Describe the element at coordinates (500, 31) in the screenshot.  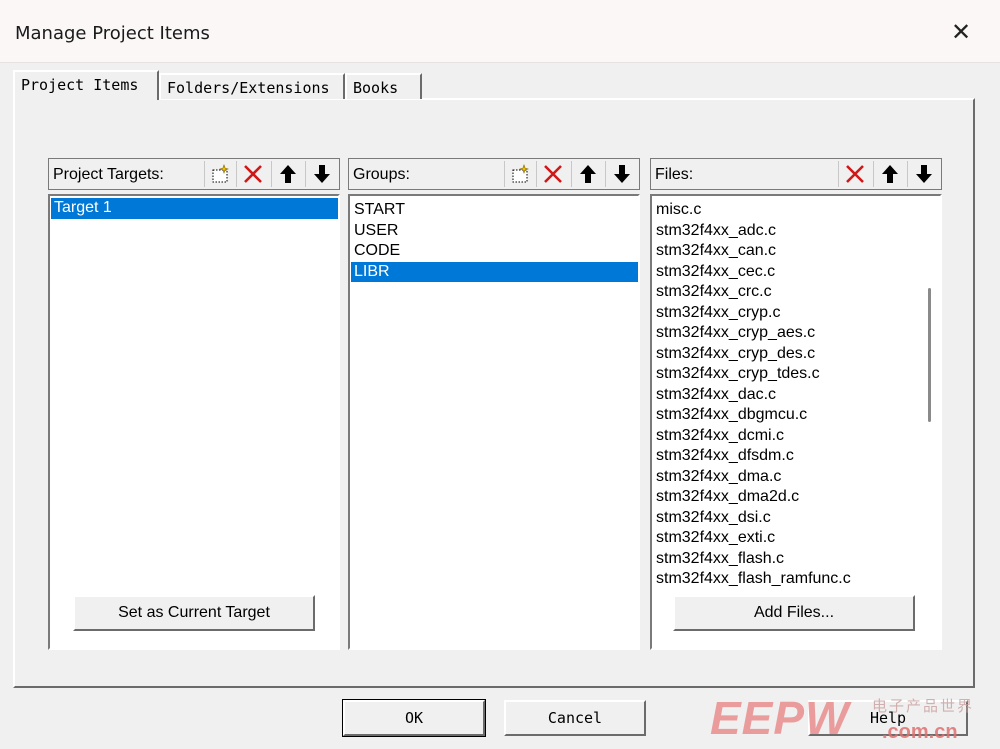
I see `title-bar: Manage Project Items ✕` at that location.